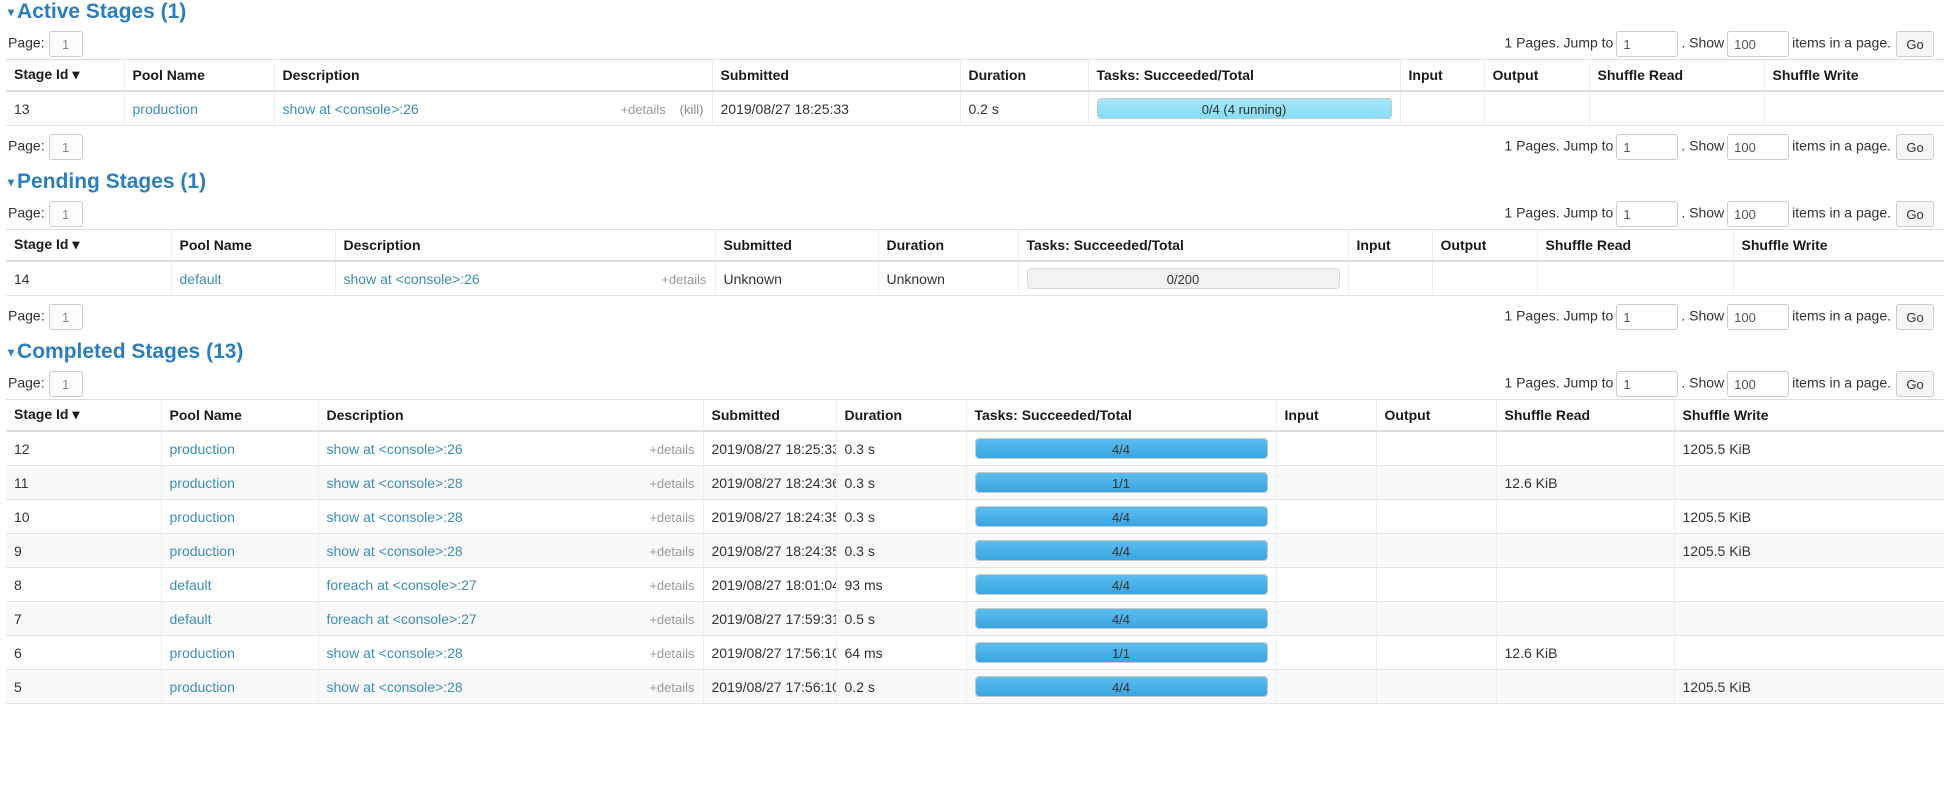 The width and height of the screenshot is (1950, 811). What do you see at coordinates (84, 619) in the screenshot?
I see `cell-stage-id: 7` at bounding box center [84, 619].